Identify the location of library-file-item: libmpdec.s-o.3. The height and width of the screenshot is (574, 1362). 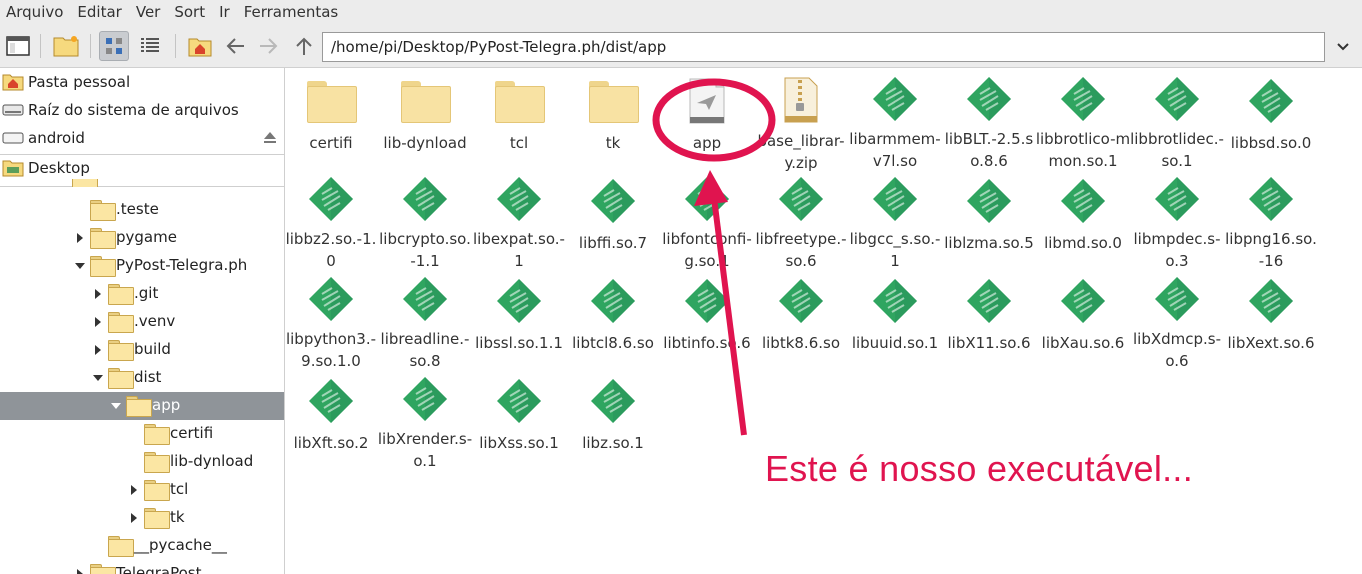
(1177, 220).